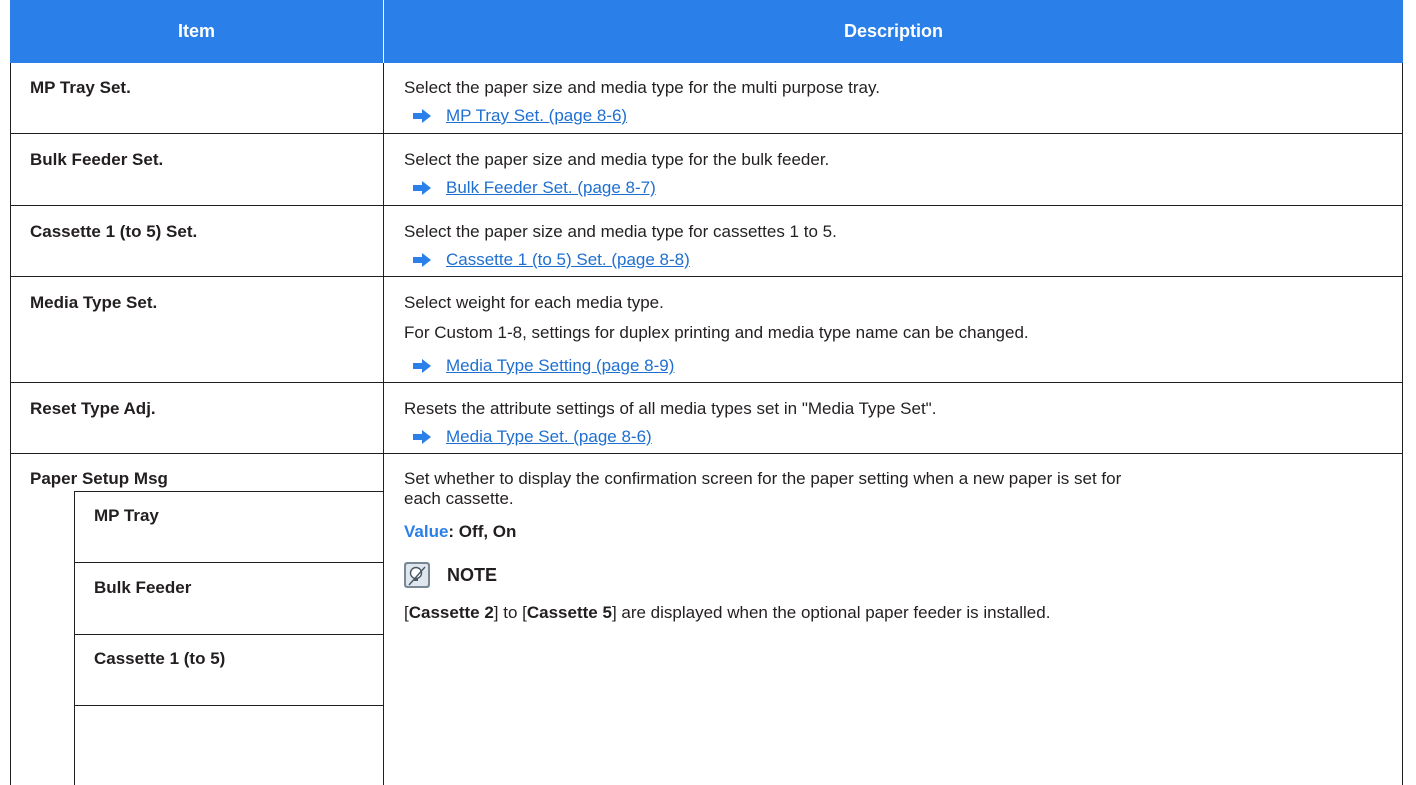 The width and height of the screenshot is (1416, 785). I want to click on link-bulk-feeder-set: Bulk Feeder Set. (page 8-7), so click(551, 188).